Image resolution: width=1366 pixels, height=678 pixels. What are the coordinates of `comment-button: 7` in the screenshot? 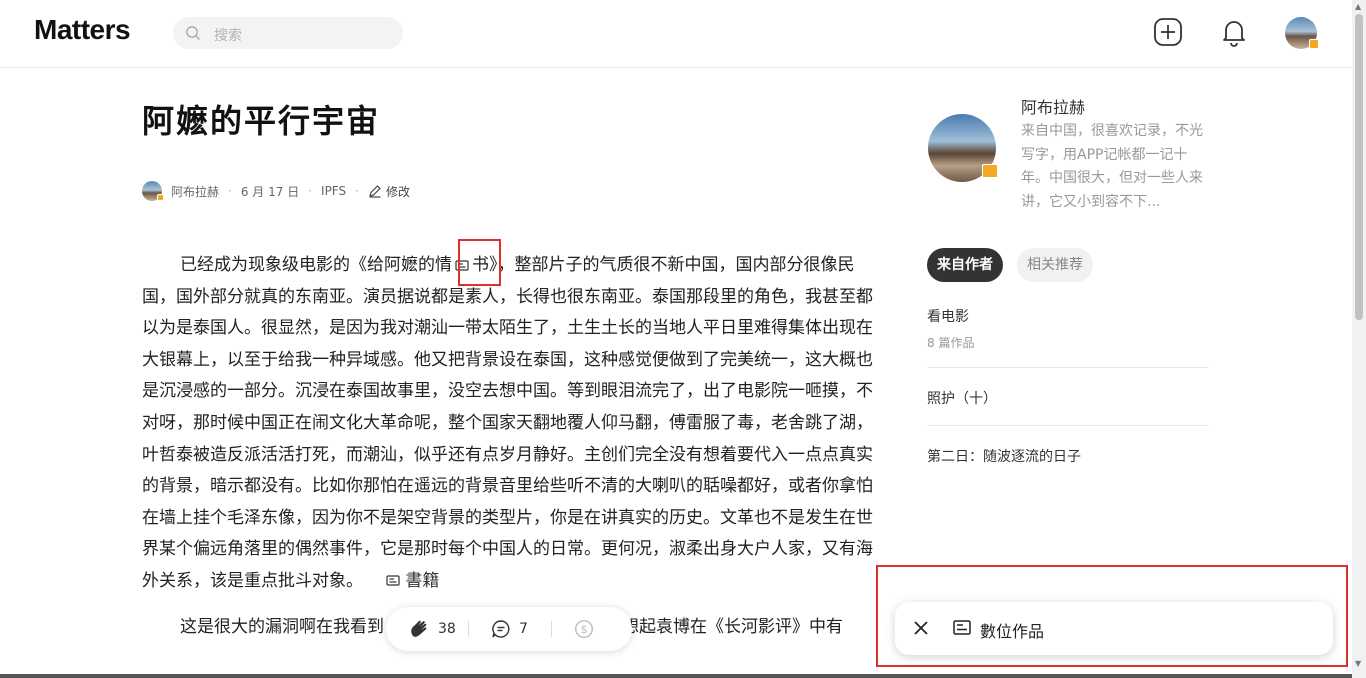 It's located at (510, 629).